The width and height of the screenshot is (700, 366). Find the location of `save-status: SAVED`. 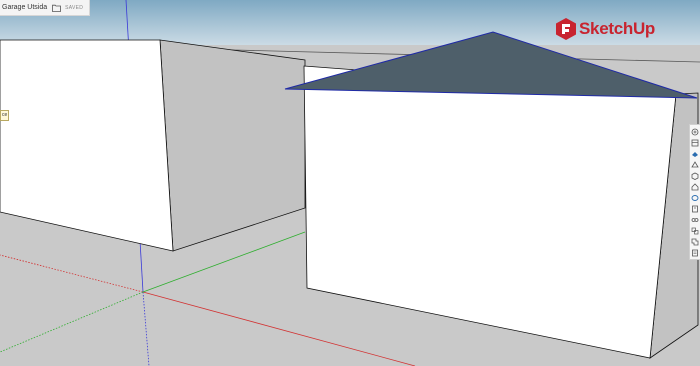

save-status: SAVED is located at coordinates (74, 7).